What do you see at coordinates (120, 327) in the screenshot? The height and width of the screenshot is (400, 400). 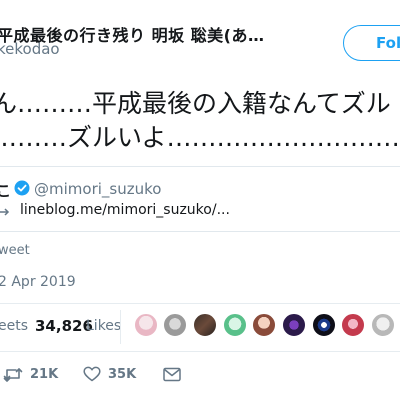 I see `stats-divider` at bounding box center [120, 327].